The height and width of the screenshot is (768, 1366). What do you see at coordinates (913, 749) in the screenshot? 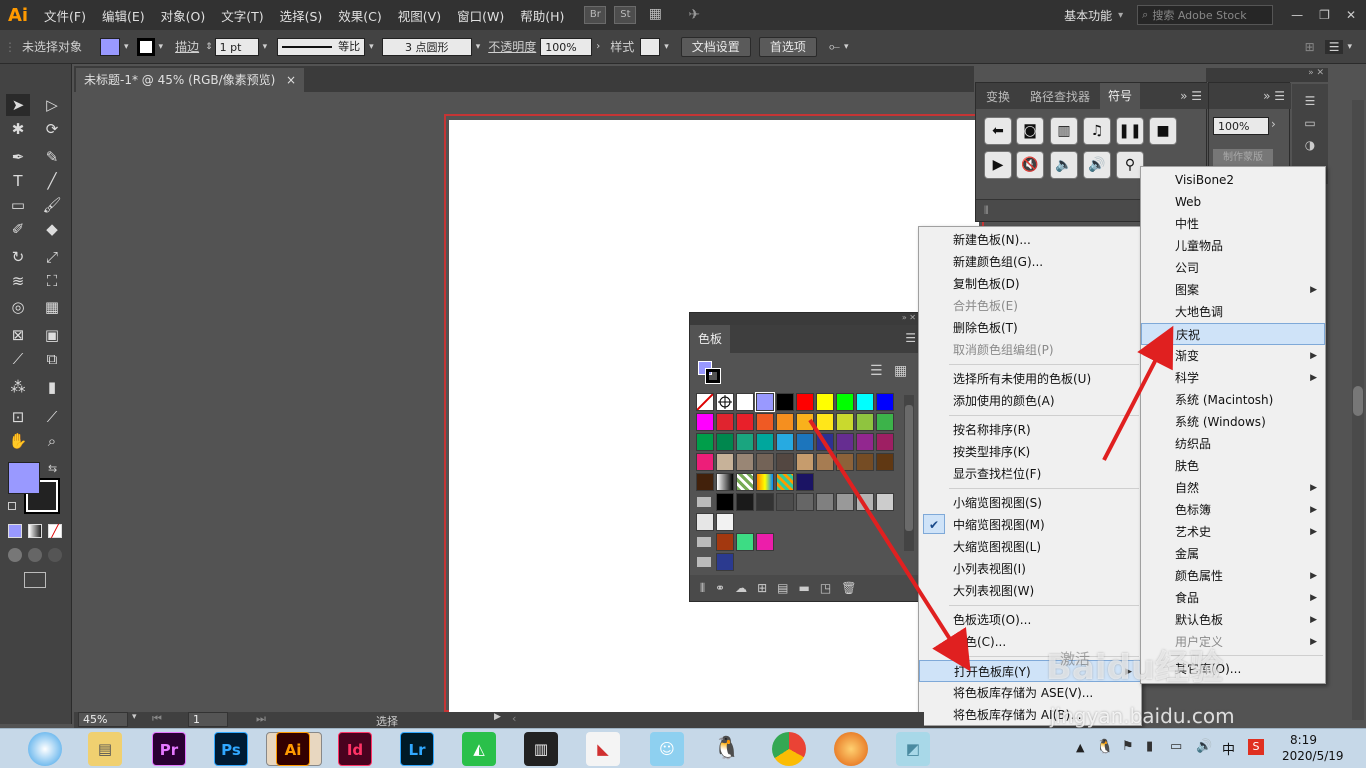
I see `glass-app-icon: ◩` at bounding box center [913, 749].